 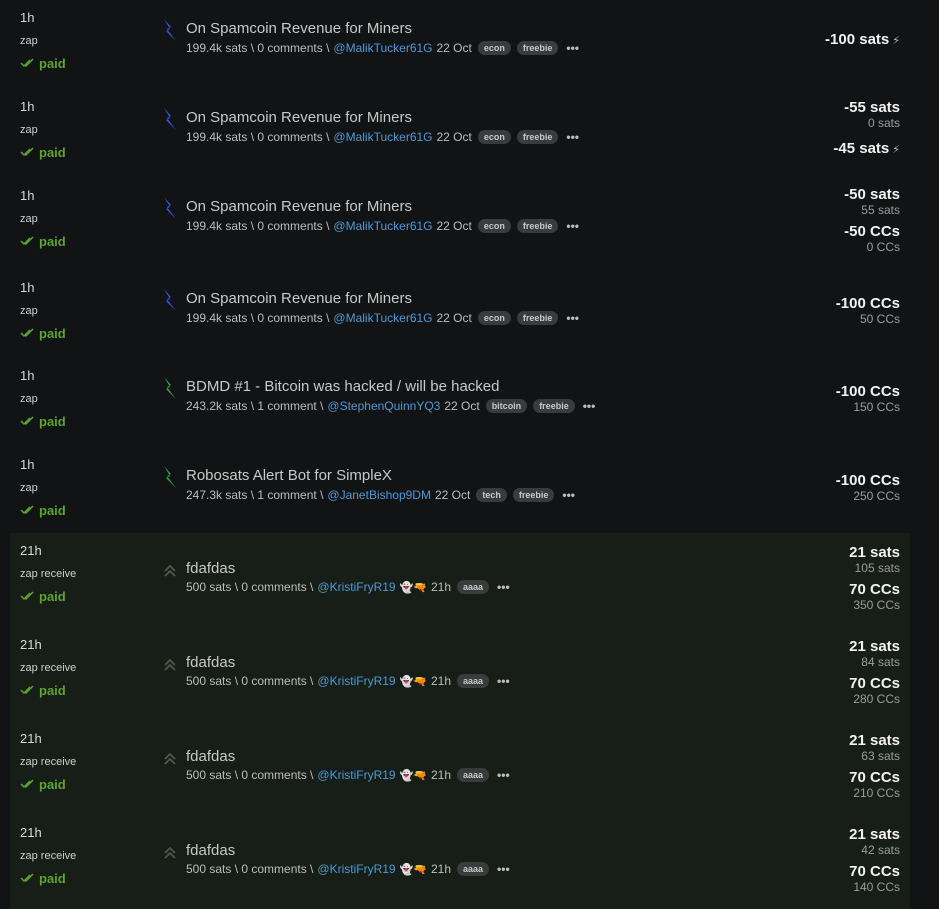 I want to click on item-author-link: @JanetBishop9DM, so click(x=379, y=495).